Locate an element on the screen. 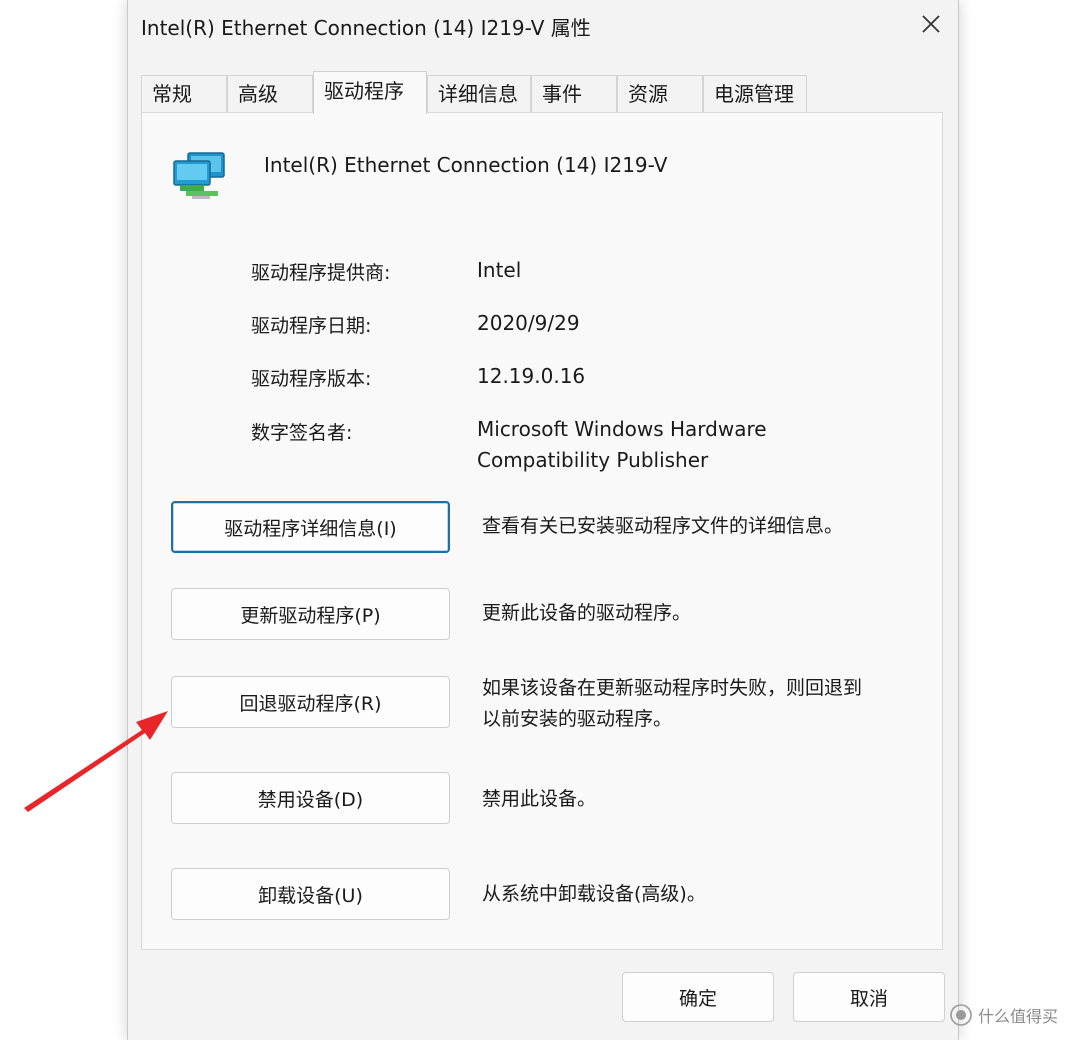  driver-details-desc: 查看有关已安装驱动程序文件的详细信息。 is located at coordinates (663, 526).